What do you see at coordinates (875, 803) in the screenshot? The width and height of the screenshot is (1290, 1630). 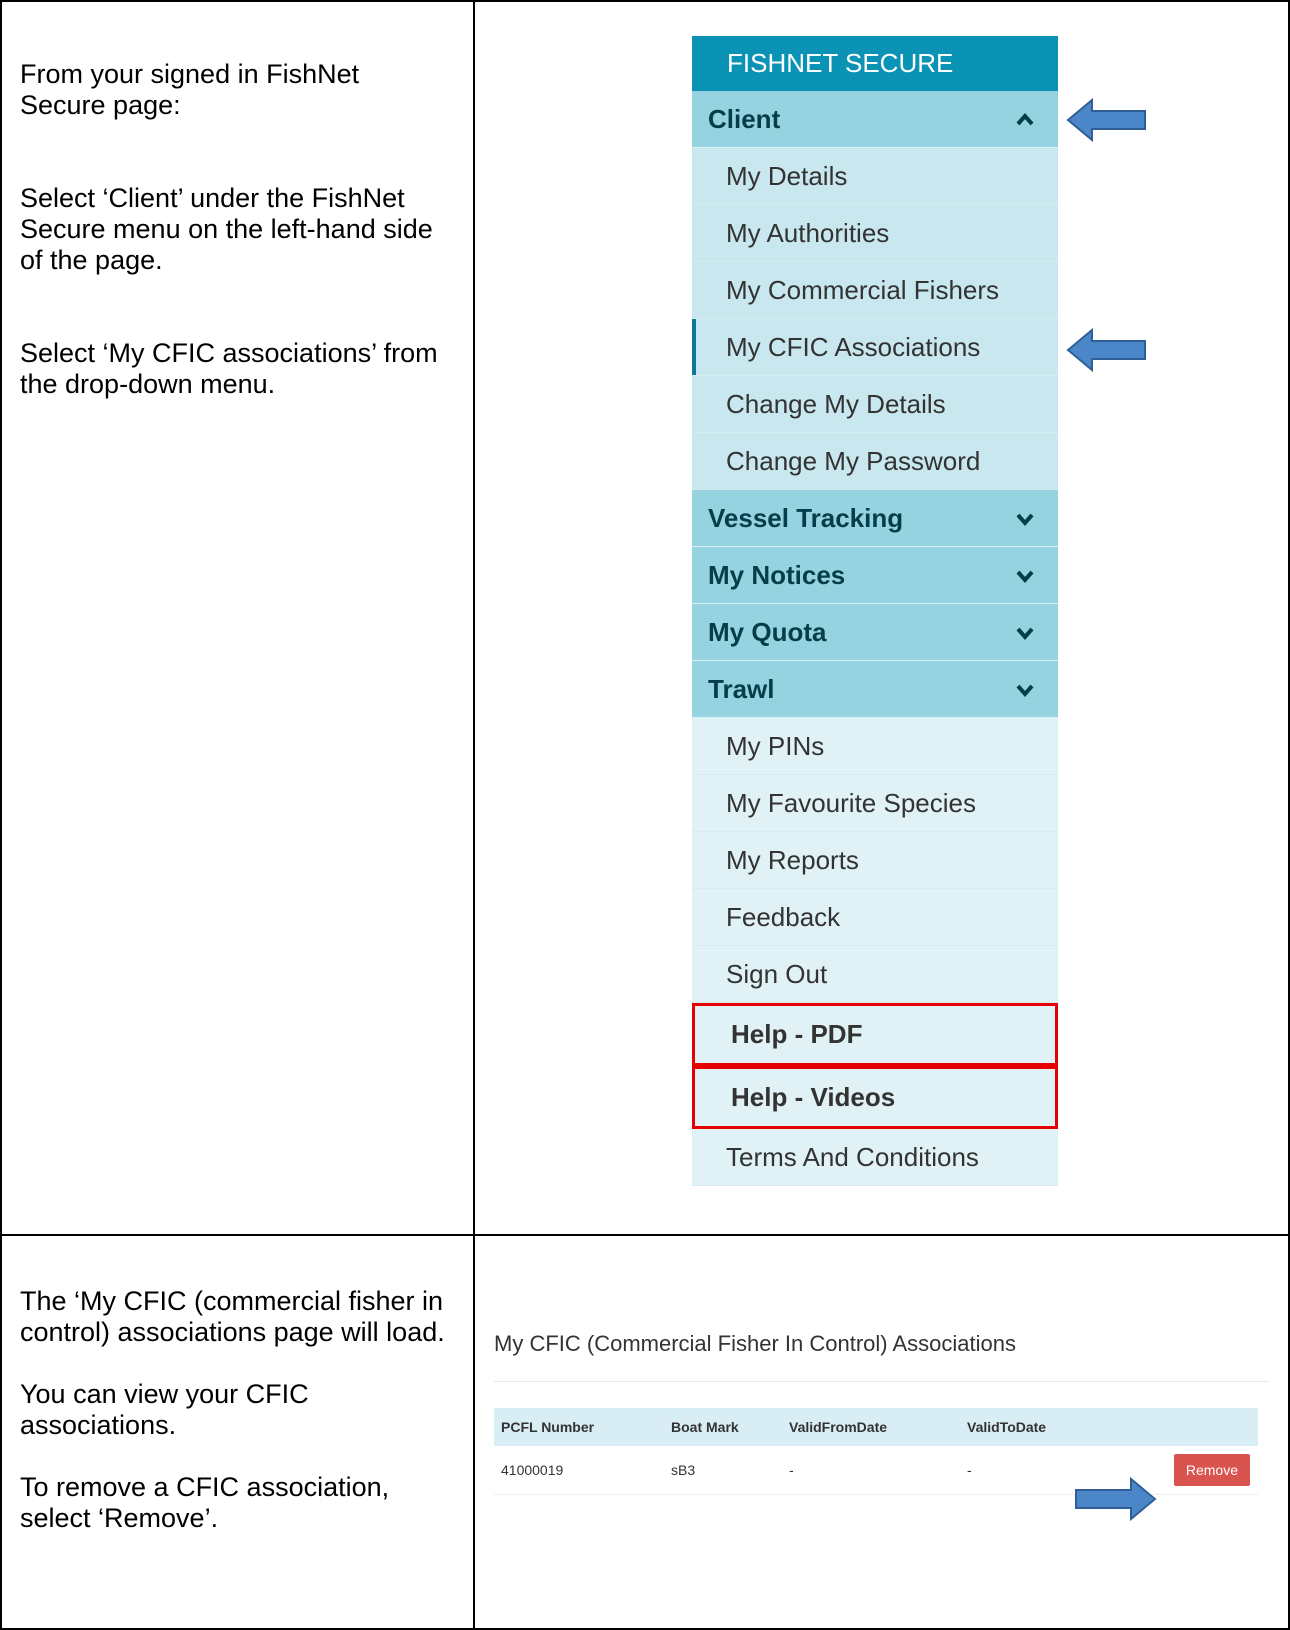 I see `menu-item-my-favourite-species: My Favourite Species` at bounding box center [875, 803].